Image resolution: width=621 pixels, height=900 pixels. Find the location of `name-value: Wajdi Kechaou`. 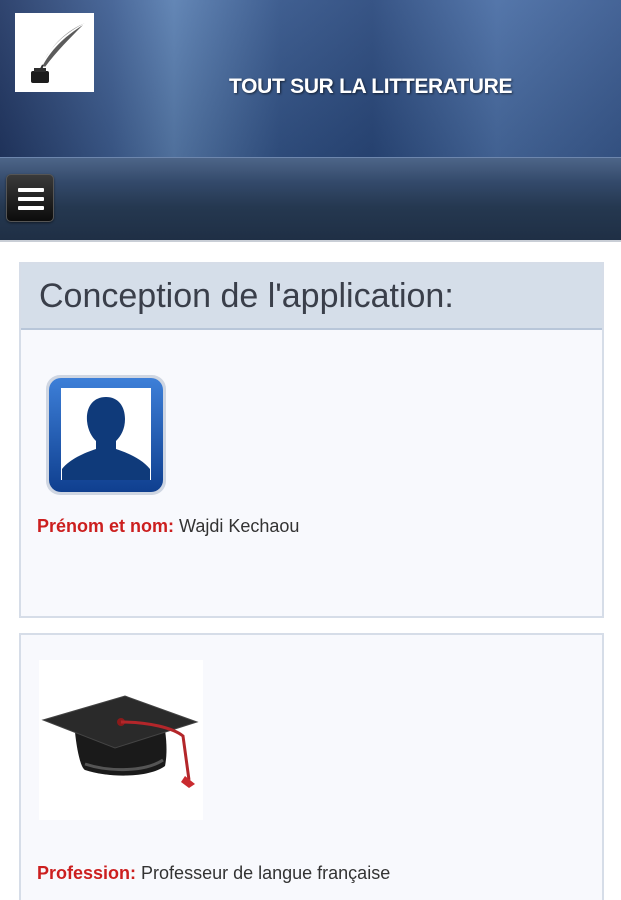

name-value: Wajdi Kechaou is located at coordinates (239, 526).